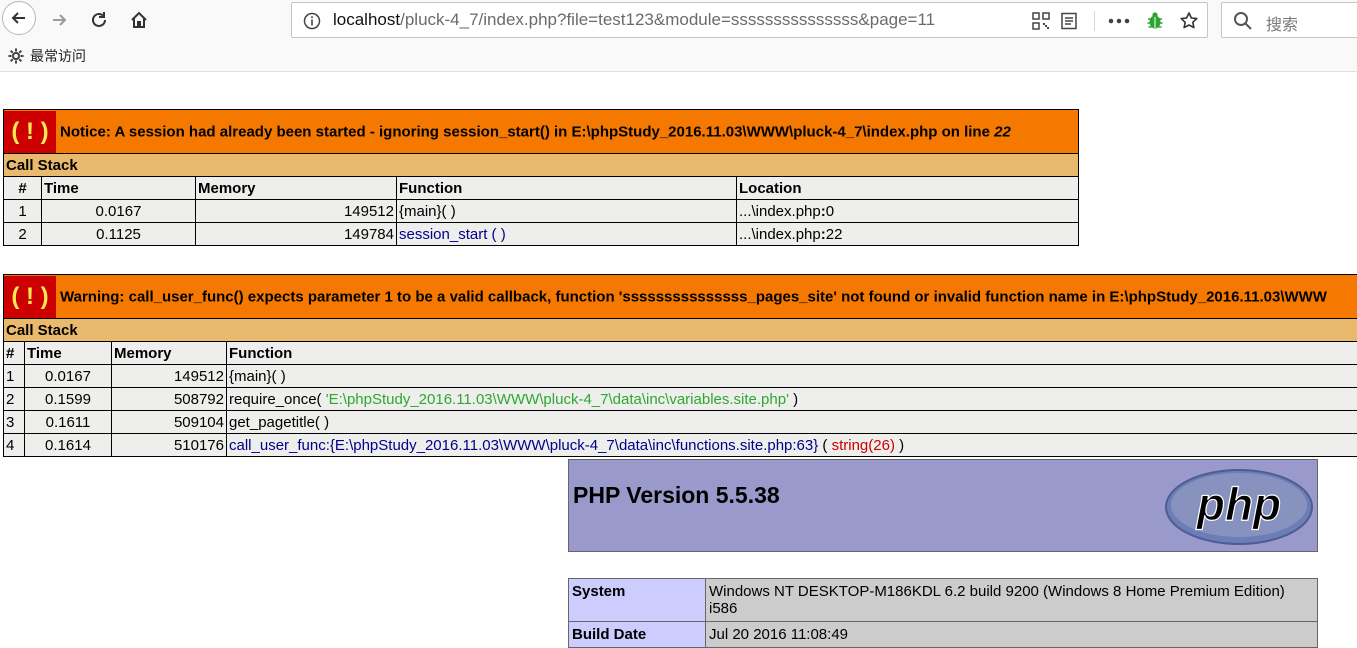  Describe the element at coordinates (1012, 635) in the screenshot. I see `info-value: Jul 20 2016 11:08:49` at that location.